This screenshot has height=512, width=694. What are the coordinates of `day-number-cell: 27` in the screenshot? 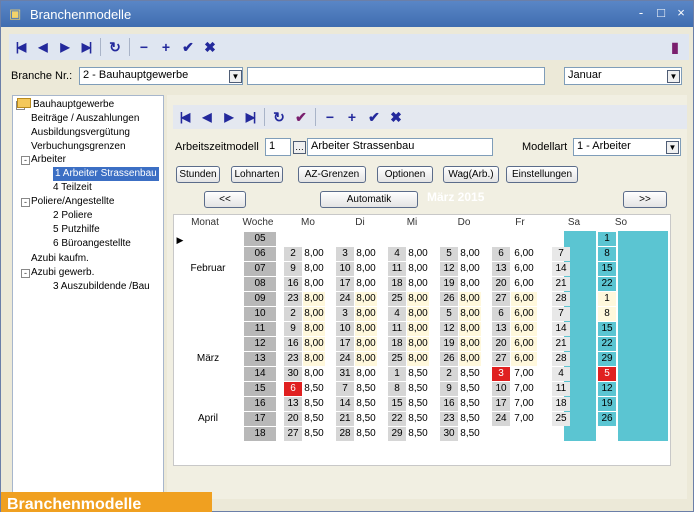 It's located at (293, 434).